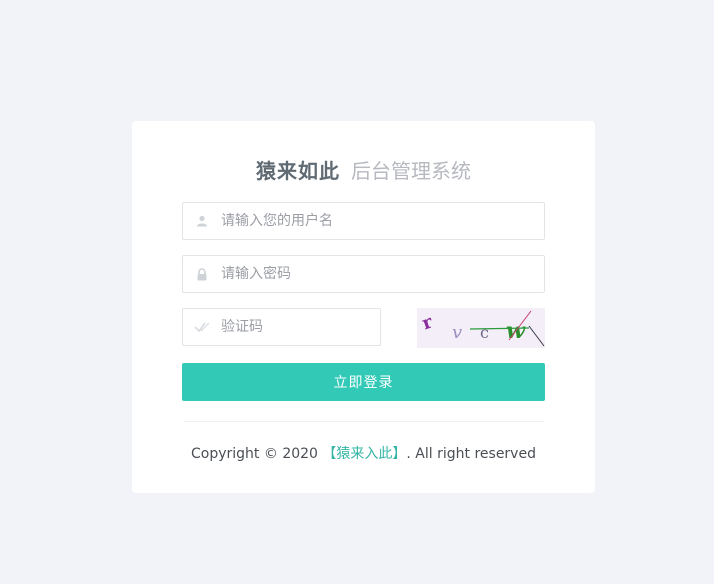 This screenshot has height=584, width=714. What do you see at coordinates (411, 171) in the screenshot?
I see `system-subtitle: 后台管理系统` at bounding box center [411, 171].